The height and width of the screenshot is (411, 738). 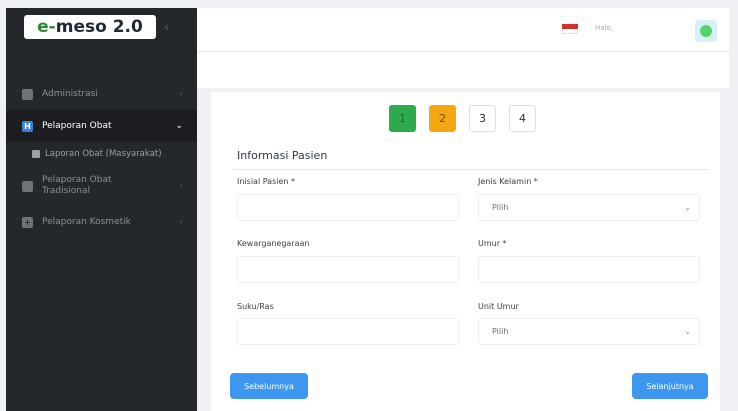 I want to click on umur-input, so click(x=589, y=269).